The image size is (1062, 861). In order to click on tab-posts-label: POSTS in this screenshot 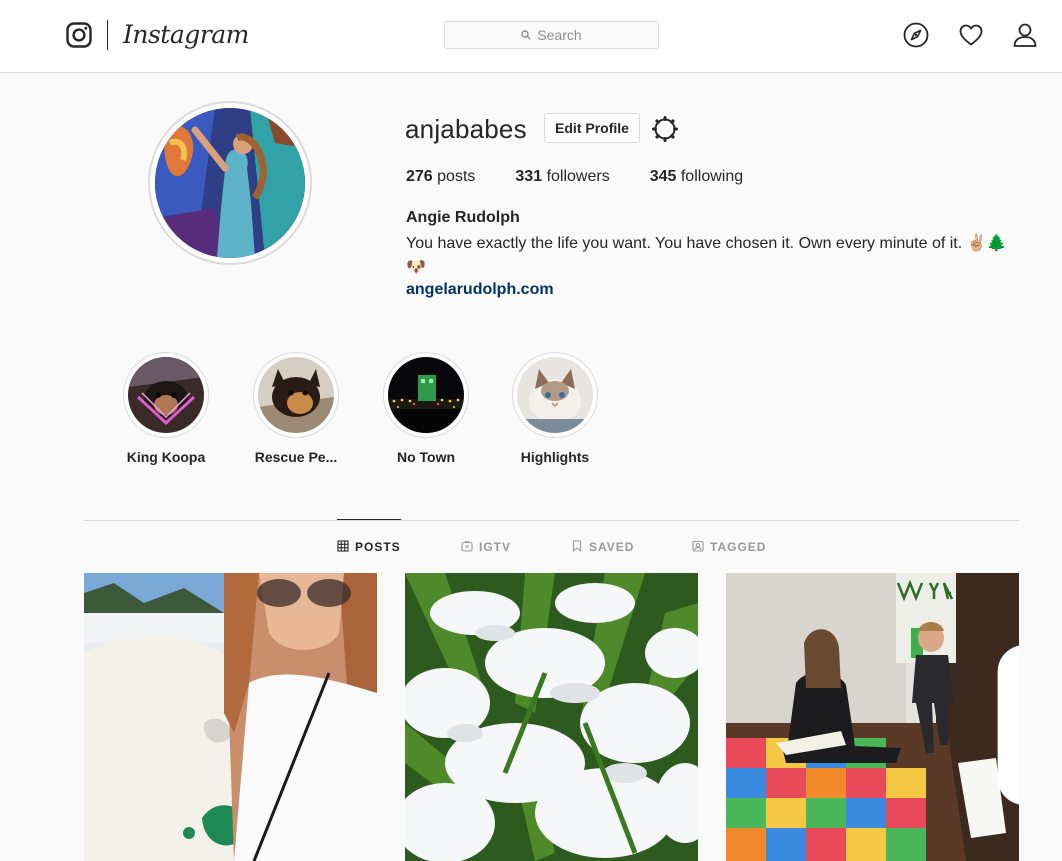, I will do `click(378, 547)`.